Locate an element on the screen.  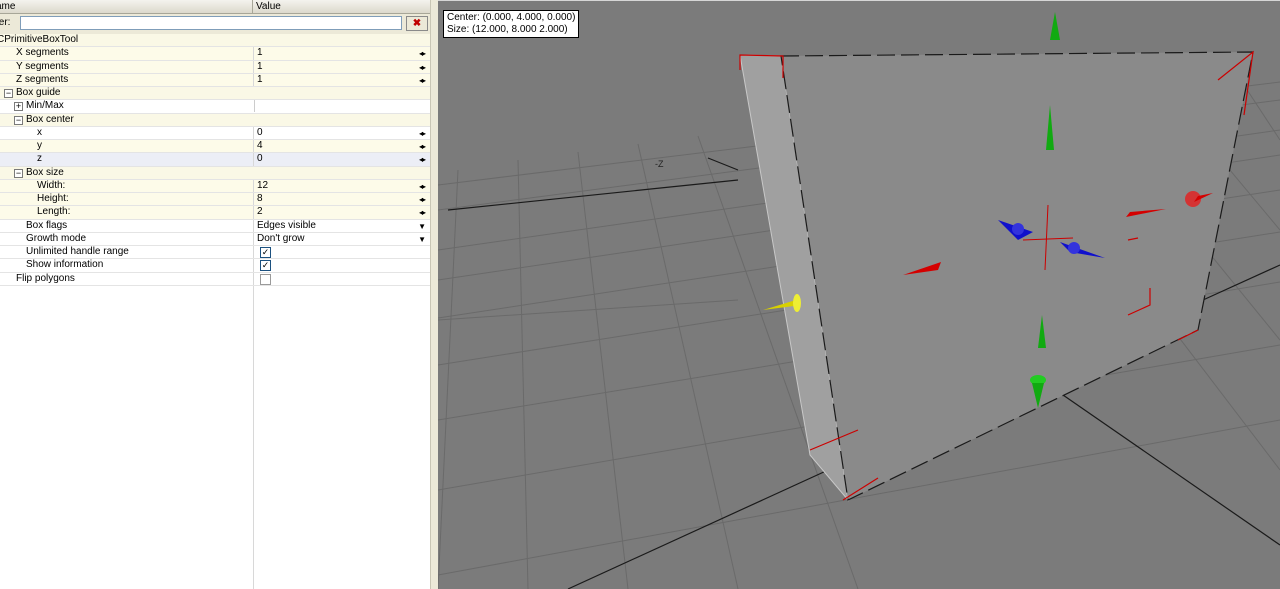
property-row-growth-mode: Growth mode Don't grow ▼ is located at coordinates (215, 239).